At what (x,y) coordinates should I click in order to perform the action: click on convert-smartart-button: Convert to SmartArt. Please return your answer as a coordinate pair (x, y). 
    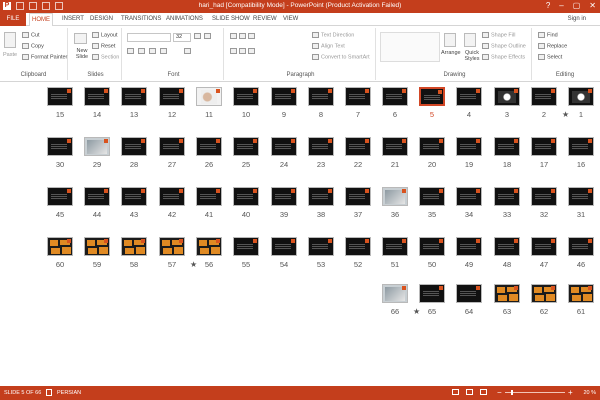
    Looking at the image, I should click on (341, 57).